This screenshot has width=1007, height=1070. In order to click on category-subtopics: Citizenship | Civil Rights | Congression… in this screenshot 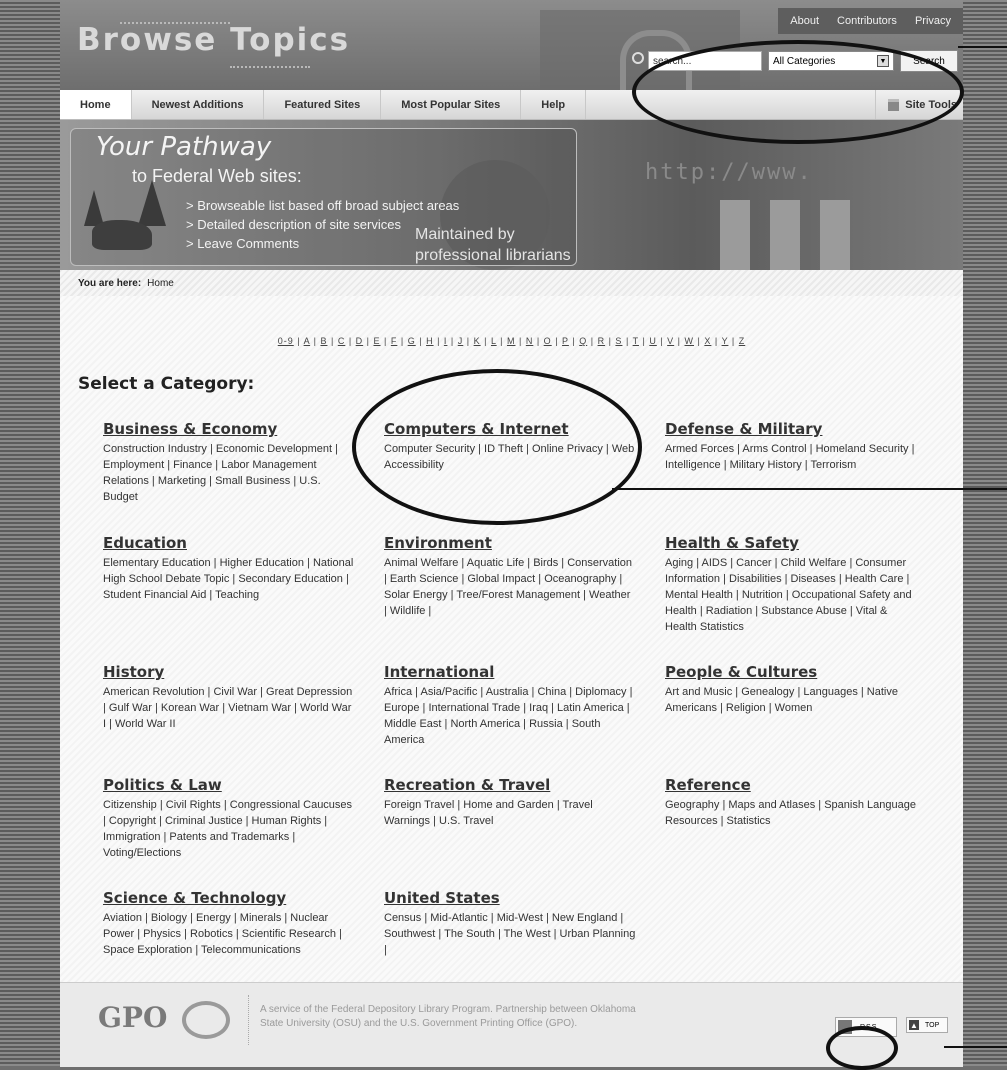, I will do `click(229, 829)`.